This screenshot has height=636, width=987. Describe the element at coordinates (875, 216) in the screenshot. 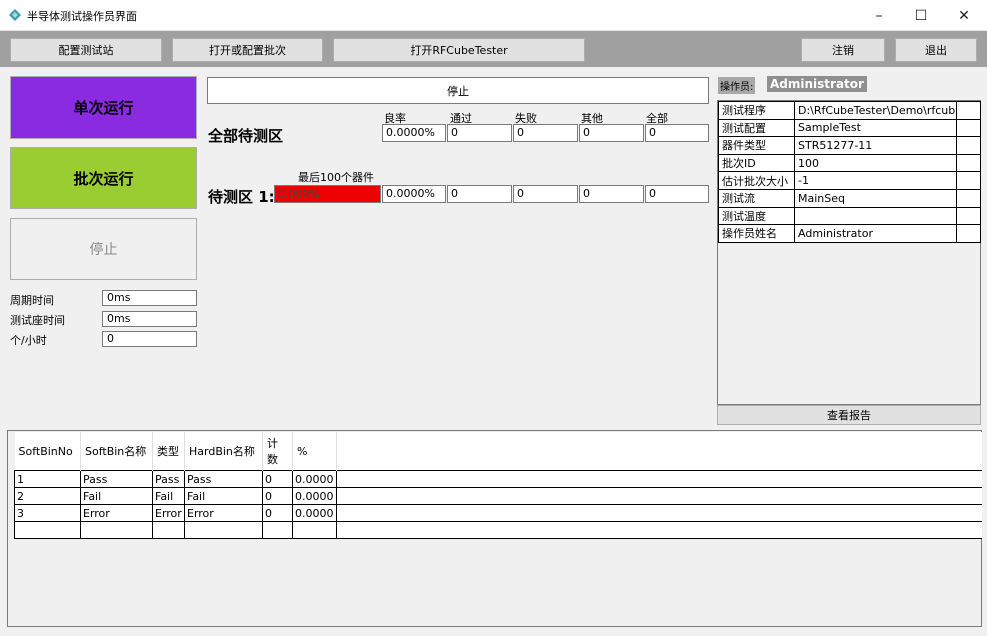

I see `info-value` at that location.